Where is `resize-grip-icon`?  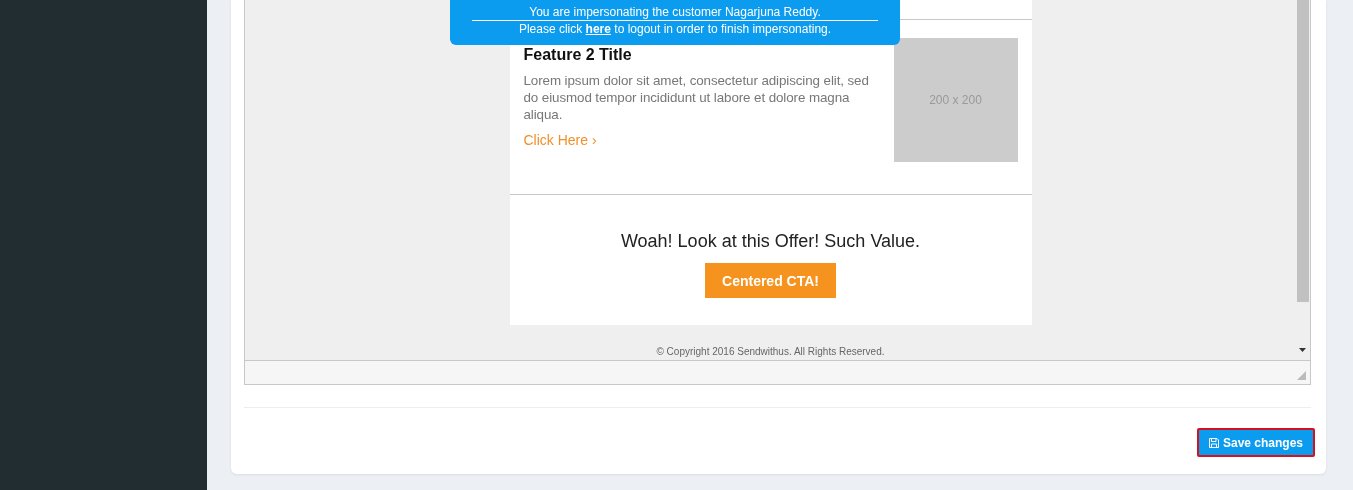
resize-grip-icon is located at coordinates (1301, 375).